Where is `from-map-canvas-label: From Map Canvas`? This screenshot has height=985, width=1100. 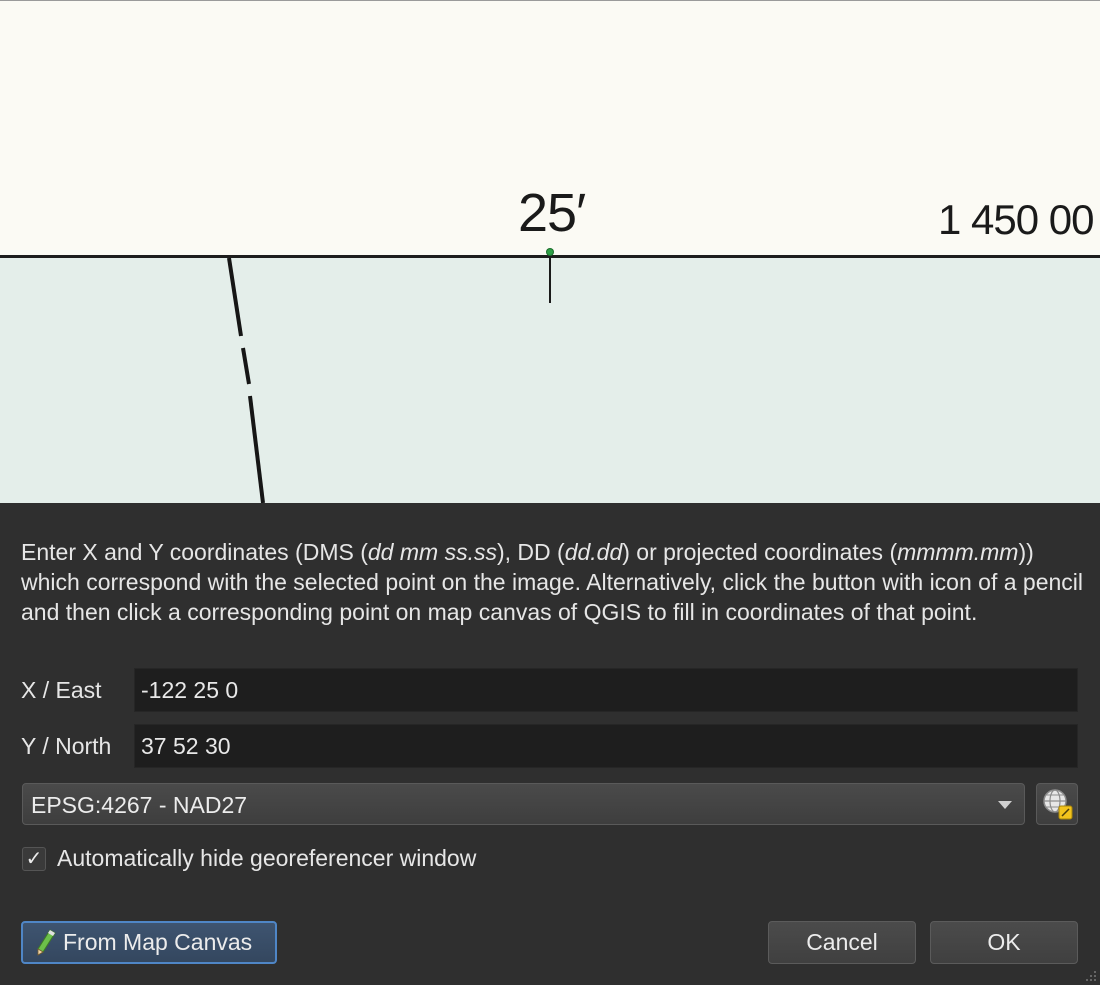 from-map-canvas-label: From Map Canvas is located at coordinates (158, 942).